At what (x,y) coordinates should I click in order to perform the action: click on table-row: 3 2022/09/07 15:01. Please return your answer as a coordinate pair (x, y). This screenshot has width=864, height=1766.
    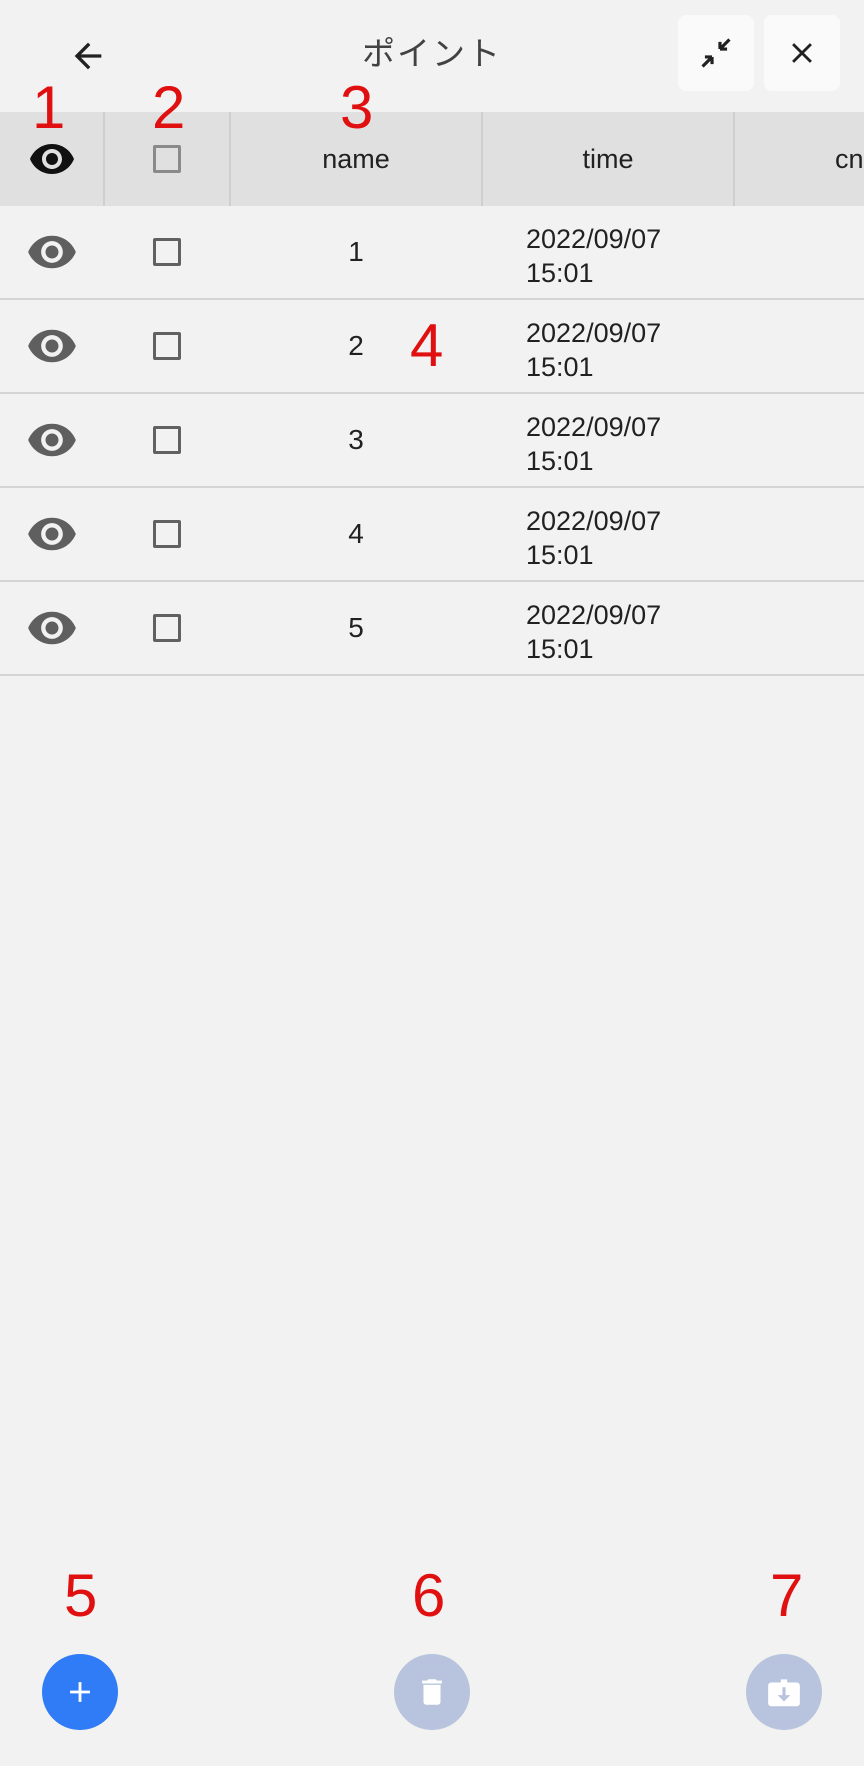
    Looking at the image, I should click on (432, 441).